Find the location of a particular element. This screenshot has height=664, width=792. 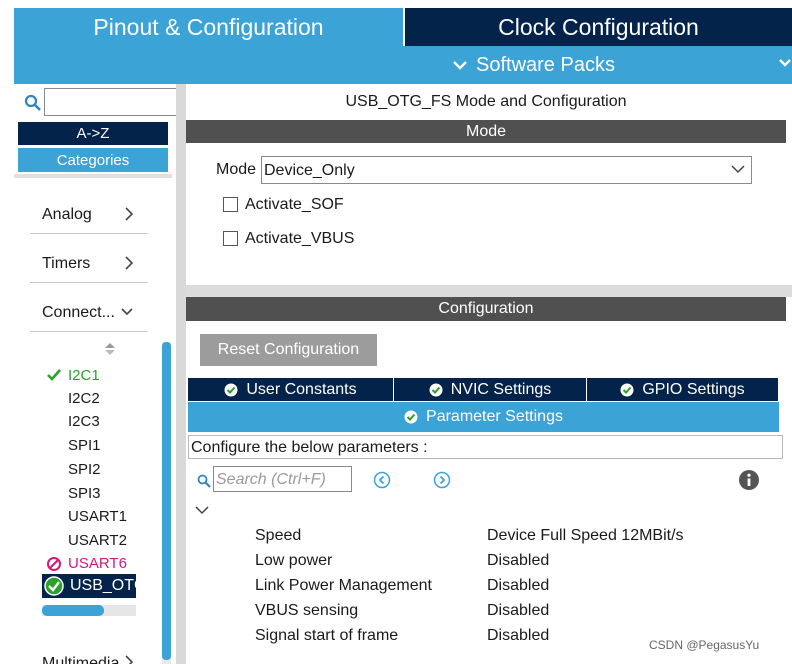

param-row-vbus-sensing: VBUS sensing Disabled is located at coordinates (520, 613).